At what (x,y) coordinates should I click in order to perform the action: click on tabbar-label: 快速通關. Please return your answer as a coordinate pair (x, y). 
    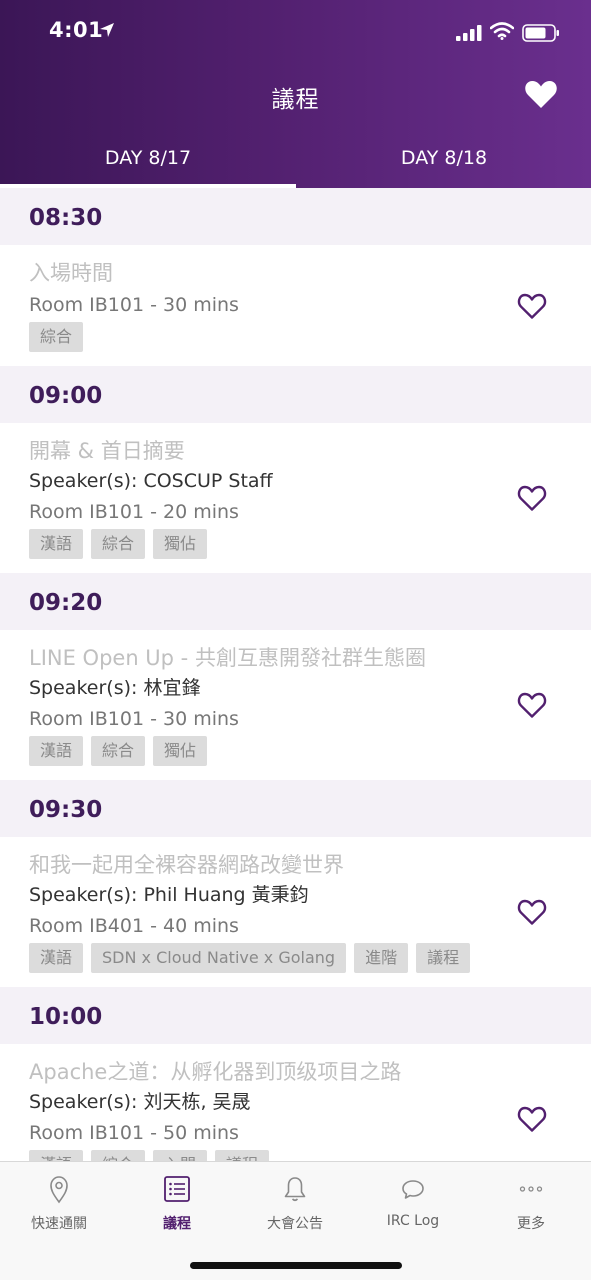
    Looking at the image, I should click on (59, 1224).